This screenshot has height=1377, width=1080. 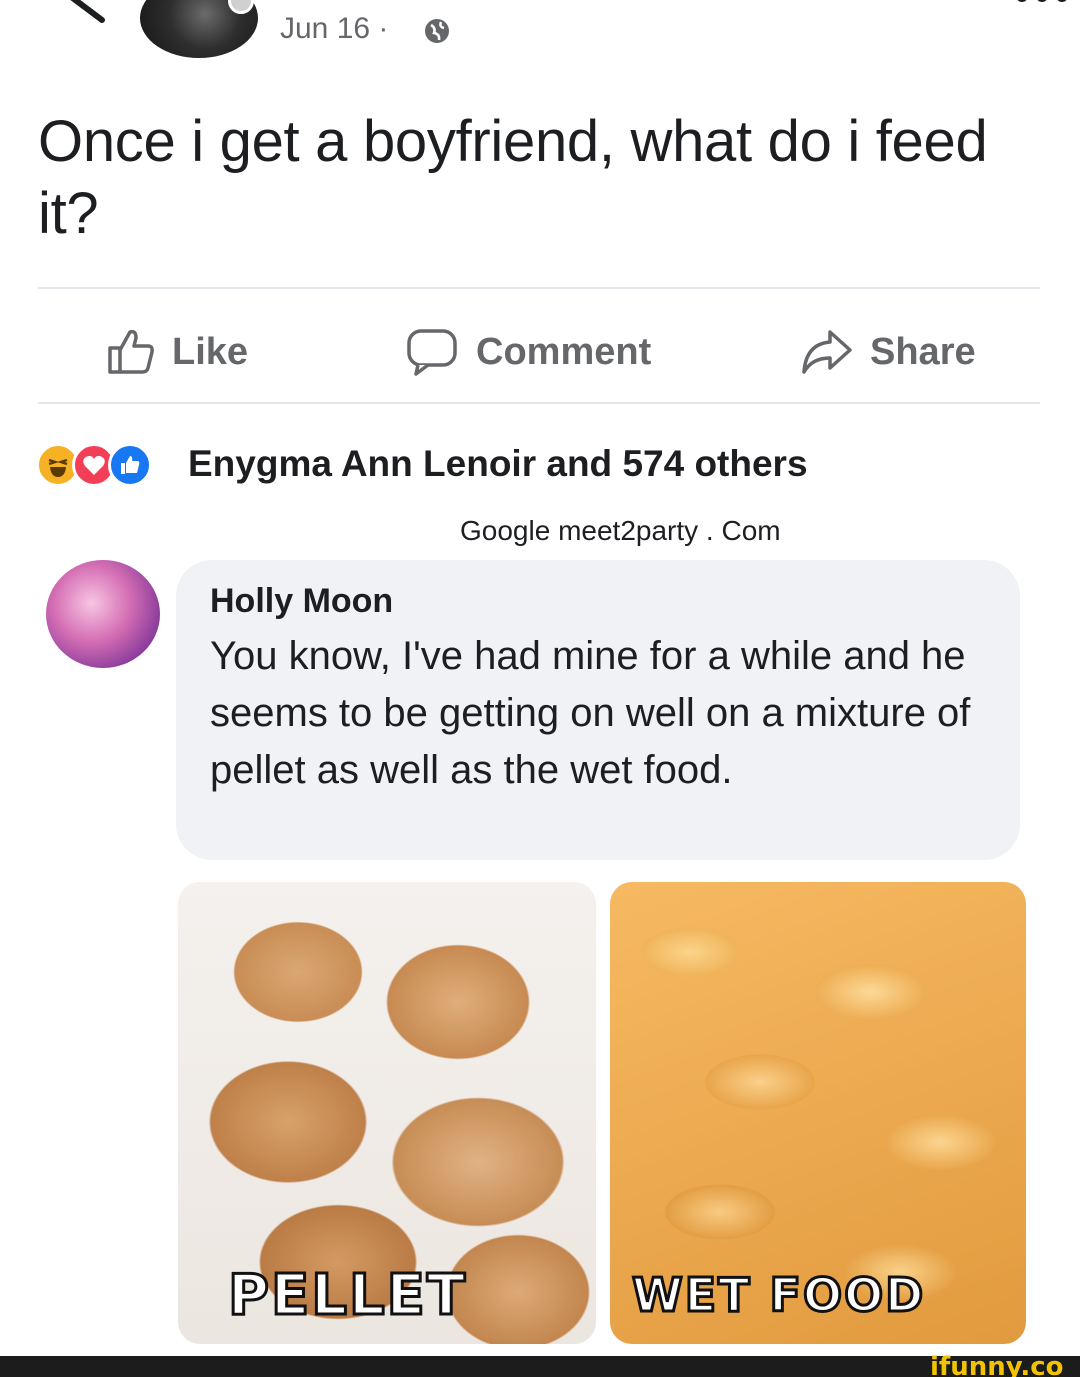 I want to click on more-options-icon, so click(x=1040, y=5).